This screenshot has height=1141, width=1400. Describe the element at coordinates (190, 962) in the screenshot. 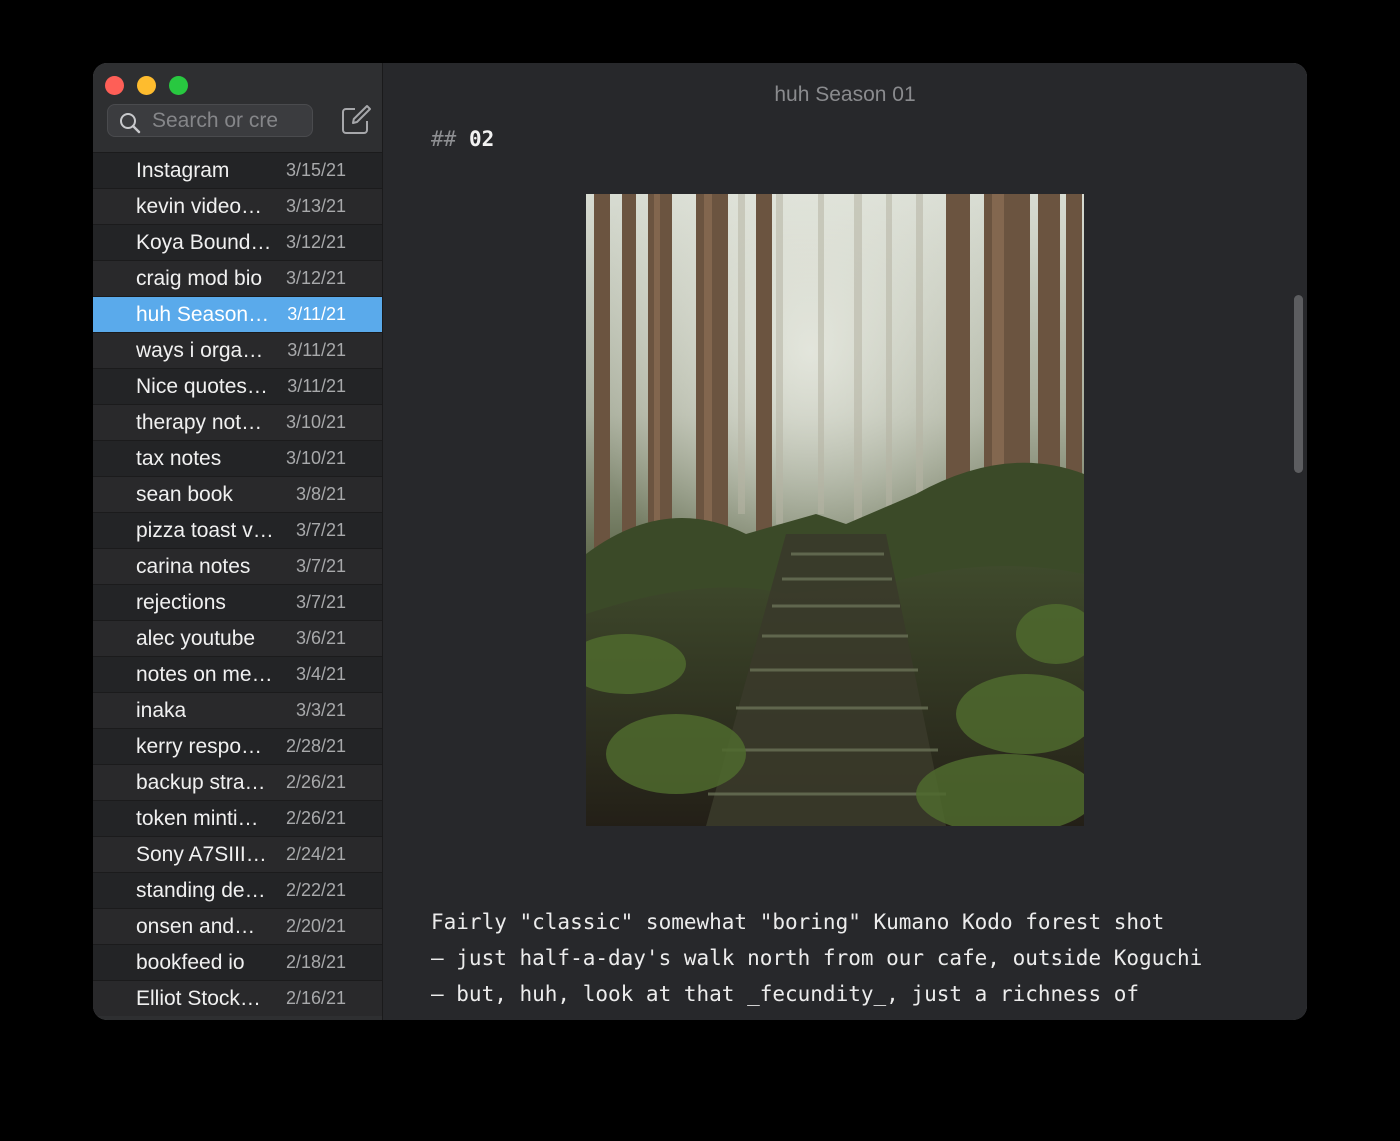

I see `note-title: bookfeed io` at that location.